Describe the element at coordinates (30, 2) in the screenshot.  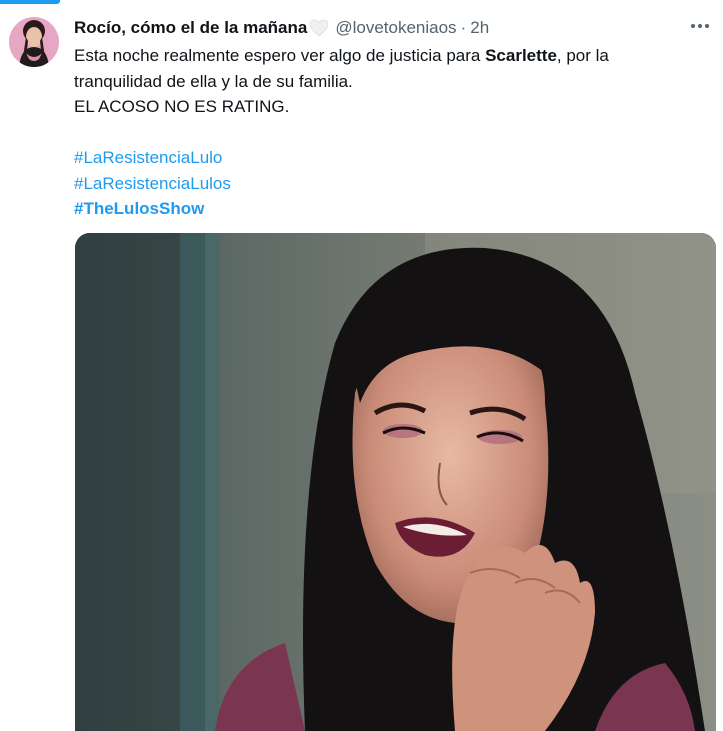
I see `top-progress-accent` at that location.